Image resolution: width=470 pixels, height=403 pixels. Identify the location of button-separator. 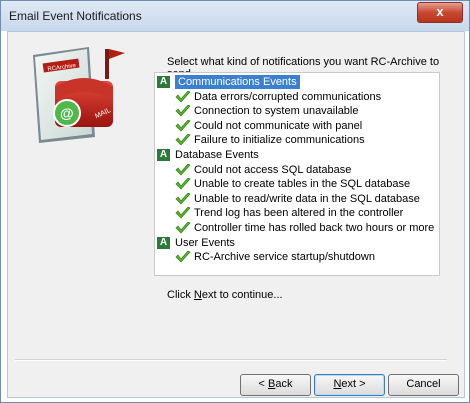
(231, 360).